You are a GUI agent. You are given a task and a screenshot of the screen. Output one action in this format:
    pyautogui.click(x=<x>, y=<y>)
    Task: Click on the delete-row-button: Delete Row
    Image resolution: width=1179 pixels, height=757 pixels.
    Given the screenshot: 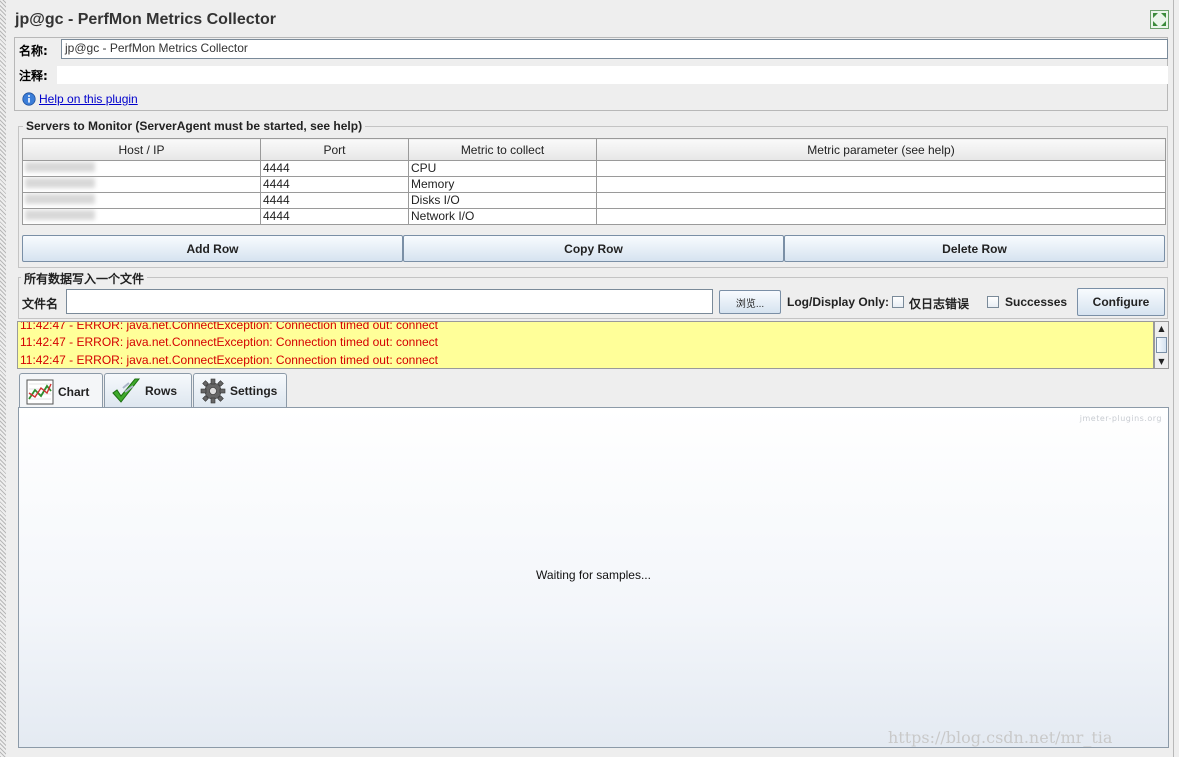 What is the action you would take?
    pyautogui.click(x=974, y=248)
    